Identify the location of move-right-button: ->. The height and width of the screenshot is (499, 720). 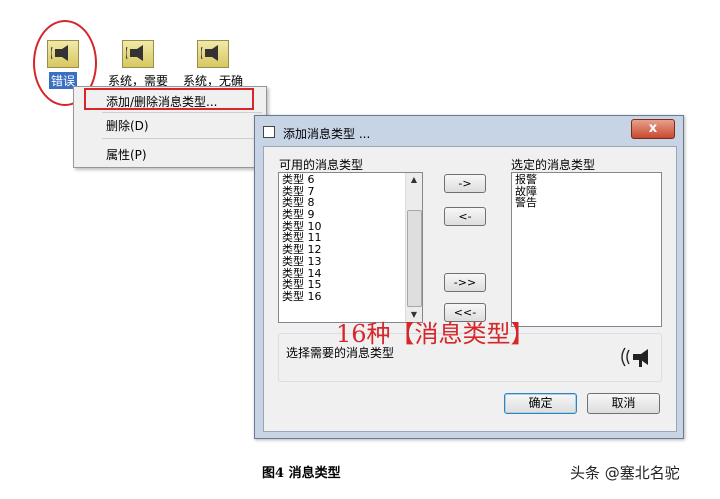
(465, 183).